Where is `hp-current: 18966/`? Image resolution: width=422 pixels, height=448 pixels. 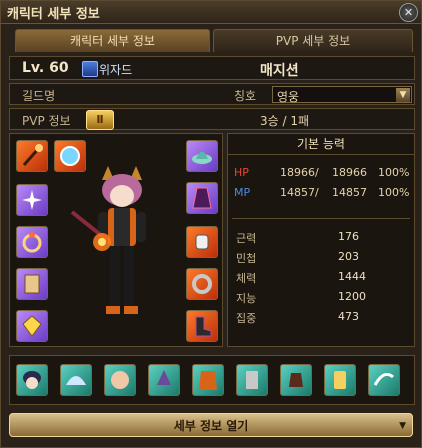 hp-current: 18966/ is located at coordinates (299, 172).